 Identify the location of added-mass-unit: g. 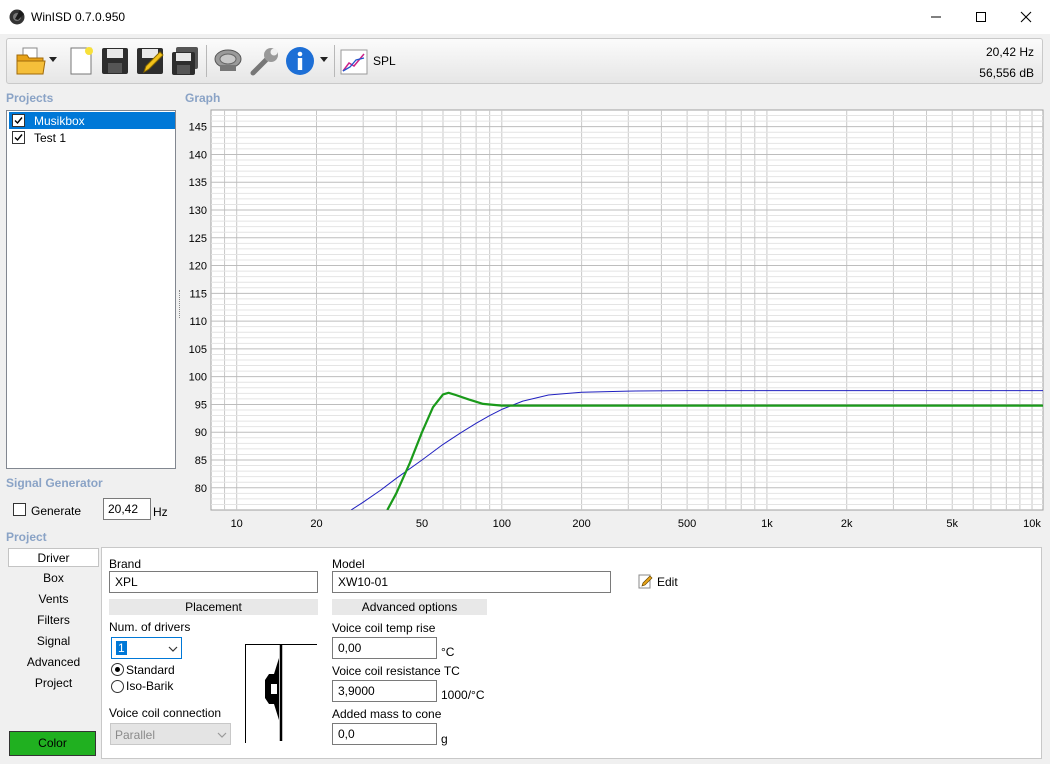
(444, 739).